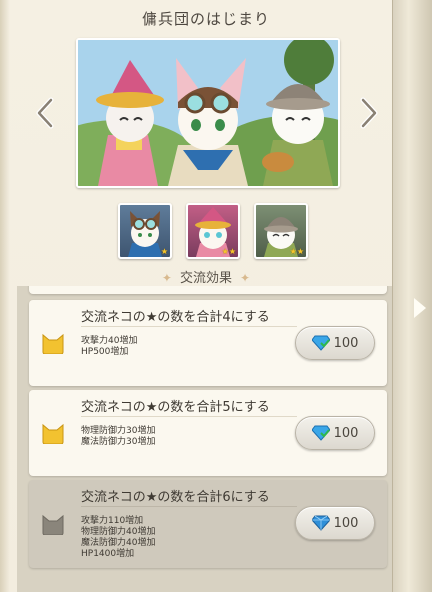 Image resolution: width=432 pixels, height=592 pixels. I want to click on chevron-left-icon, so click(45, 113).